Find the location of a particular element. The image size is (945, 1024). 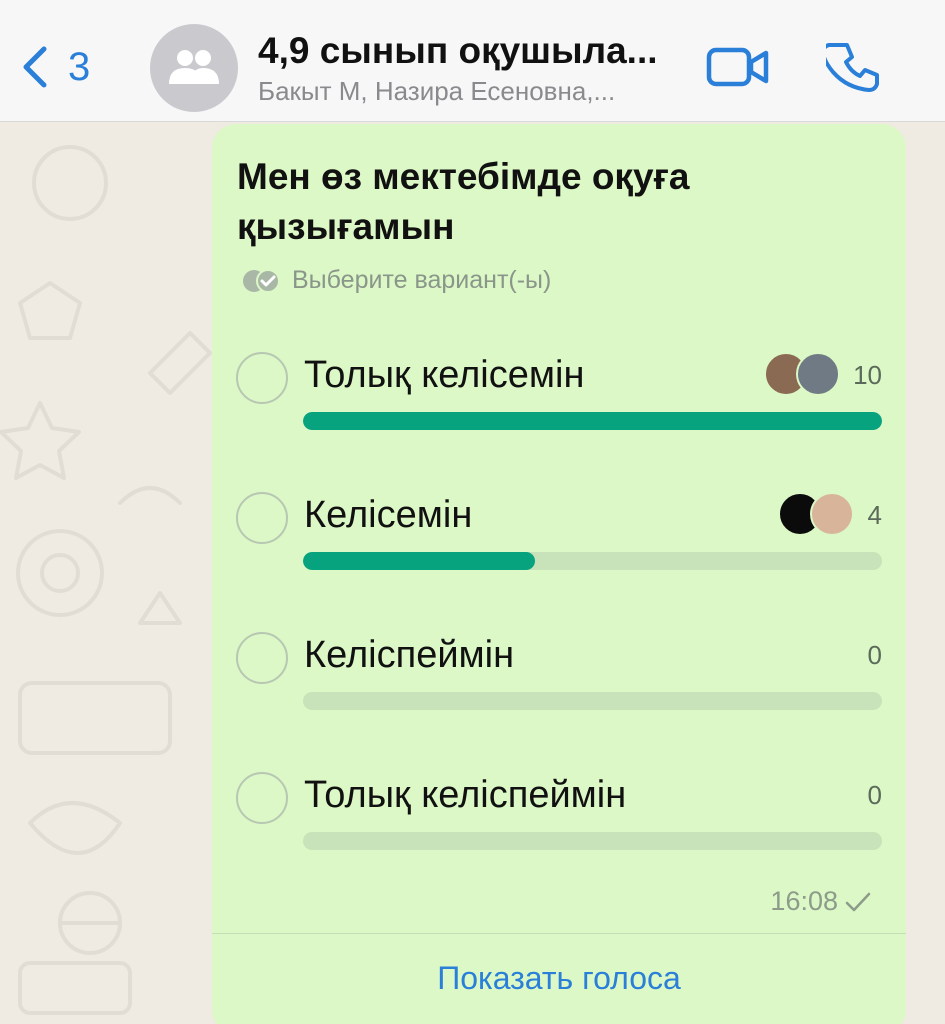

unread-count: 3 is located at coordinates (79, 66).